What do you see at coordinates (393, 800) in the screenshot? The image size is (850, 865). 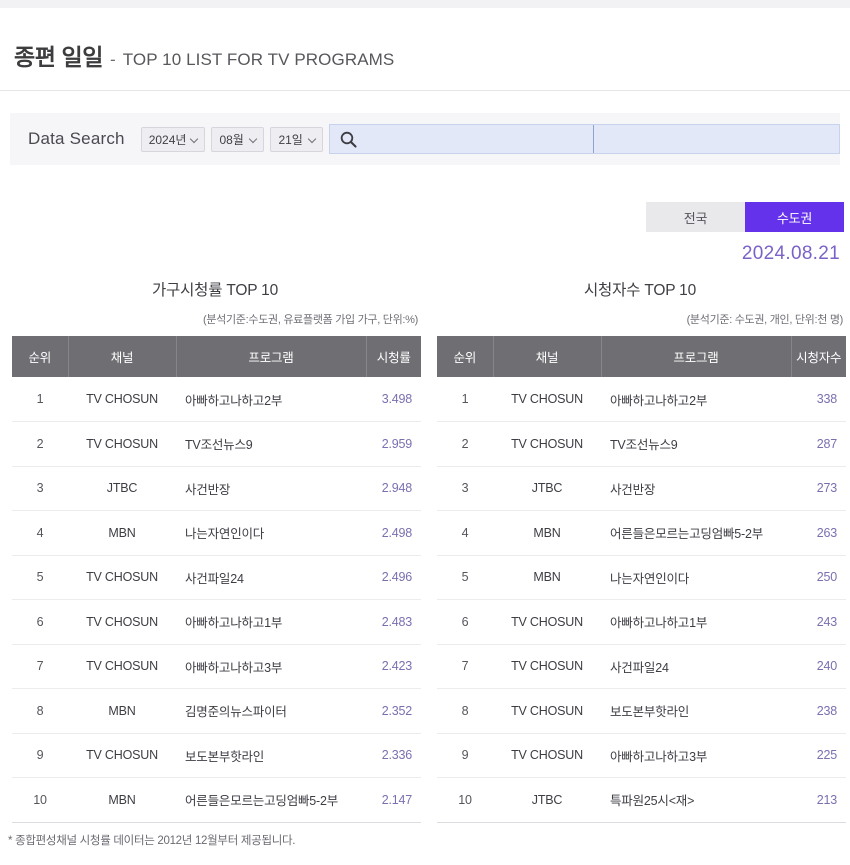 I see `cell-value: 2.147` at bounding box center [393, 800].